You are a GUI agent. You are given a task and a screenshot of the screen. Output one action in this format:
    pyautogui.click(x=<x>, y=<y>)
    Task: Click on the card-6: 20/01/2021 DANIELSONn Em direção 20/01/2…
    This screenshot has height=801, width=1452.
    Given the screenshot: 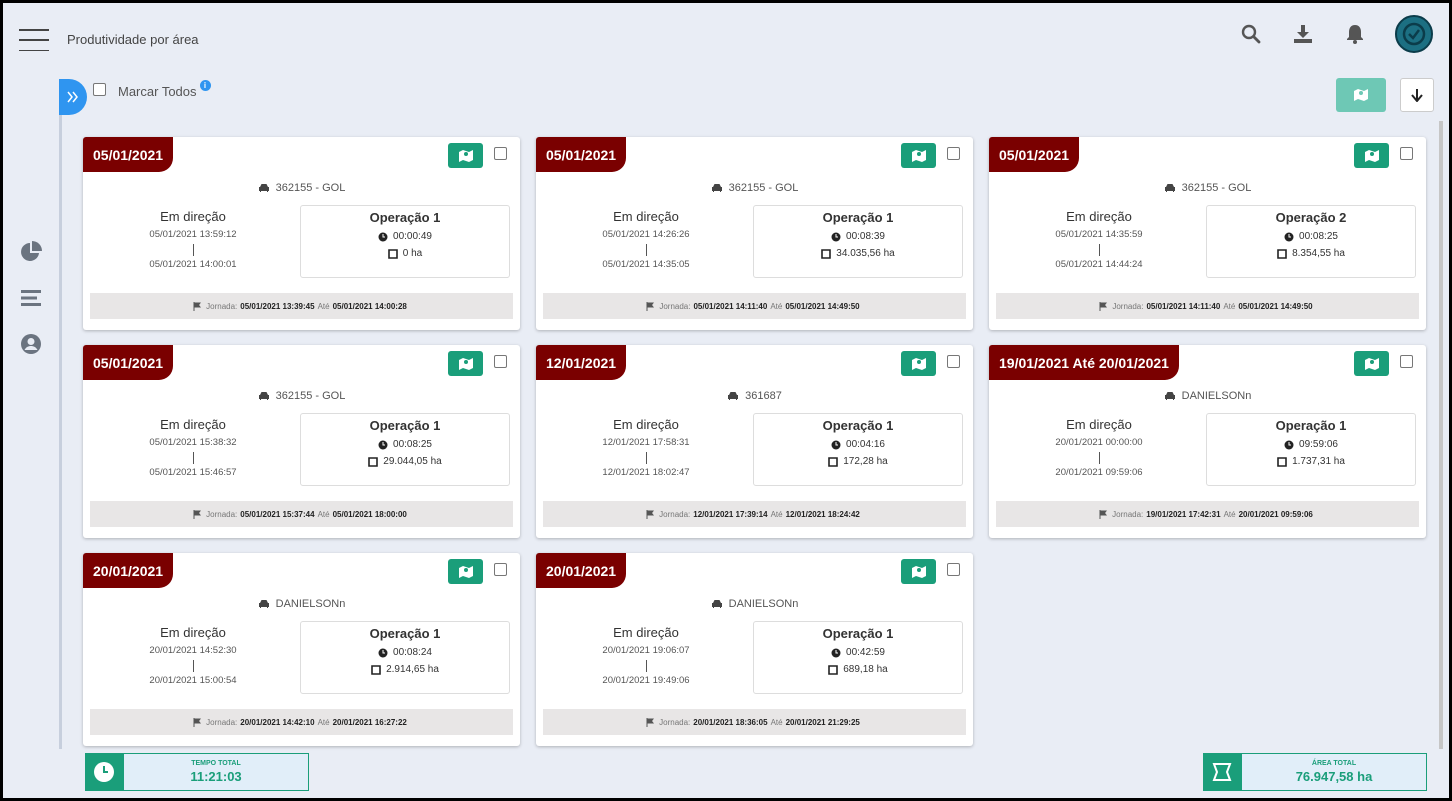 What is the action you would take?
    pyautogui.click(x=301, y=649)
    